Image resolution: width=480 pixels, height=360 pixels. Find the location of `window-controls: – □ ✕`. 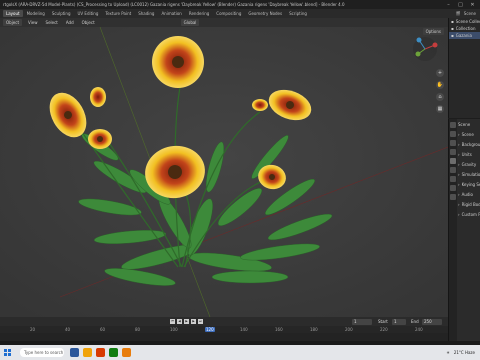

window-controls: – □ ✕ is located at coordinates (462, 5).